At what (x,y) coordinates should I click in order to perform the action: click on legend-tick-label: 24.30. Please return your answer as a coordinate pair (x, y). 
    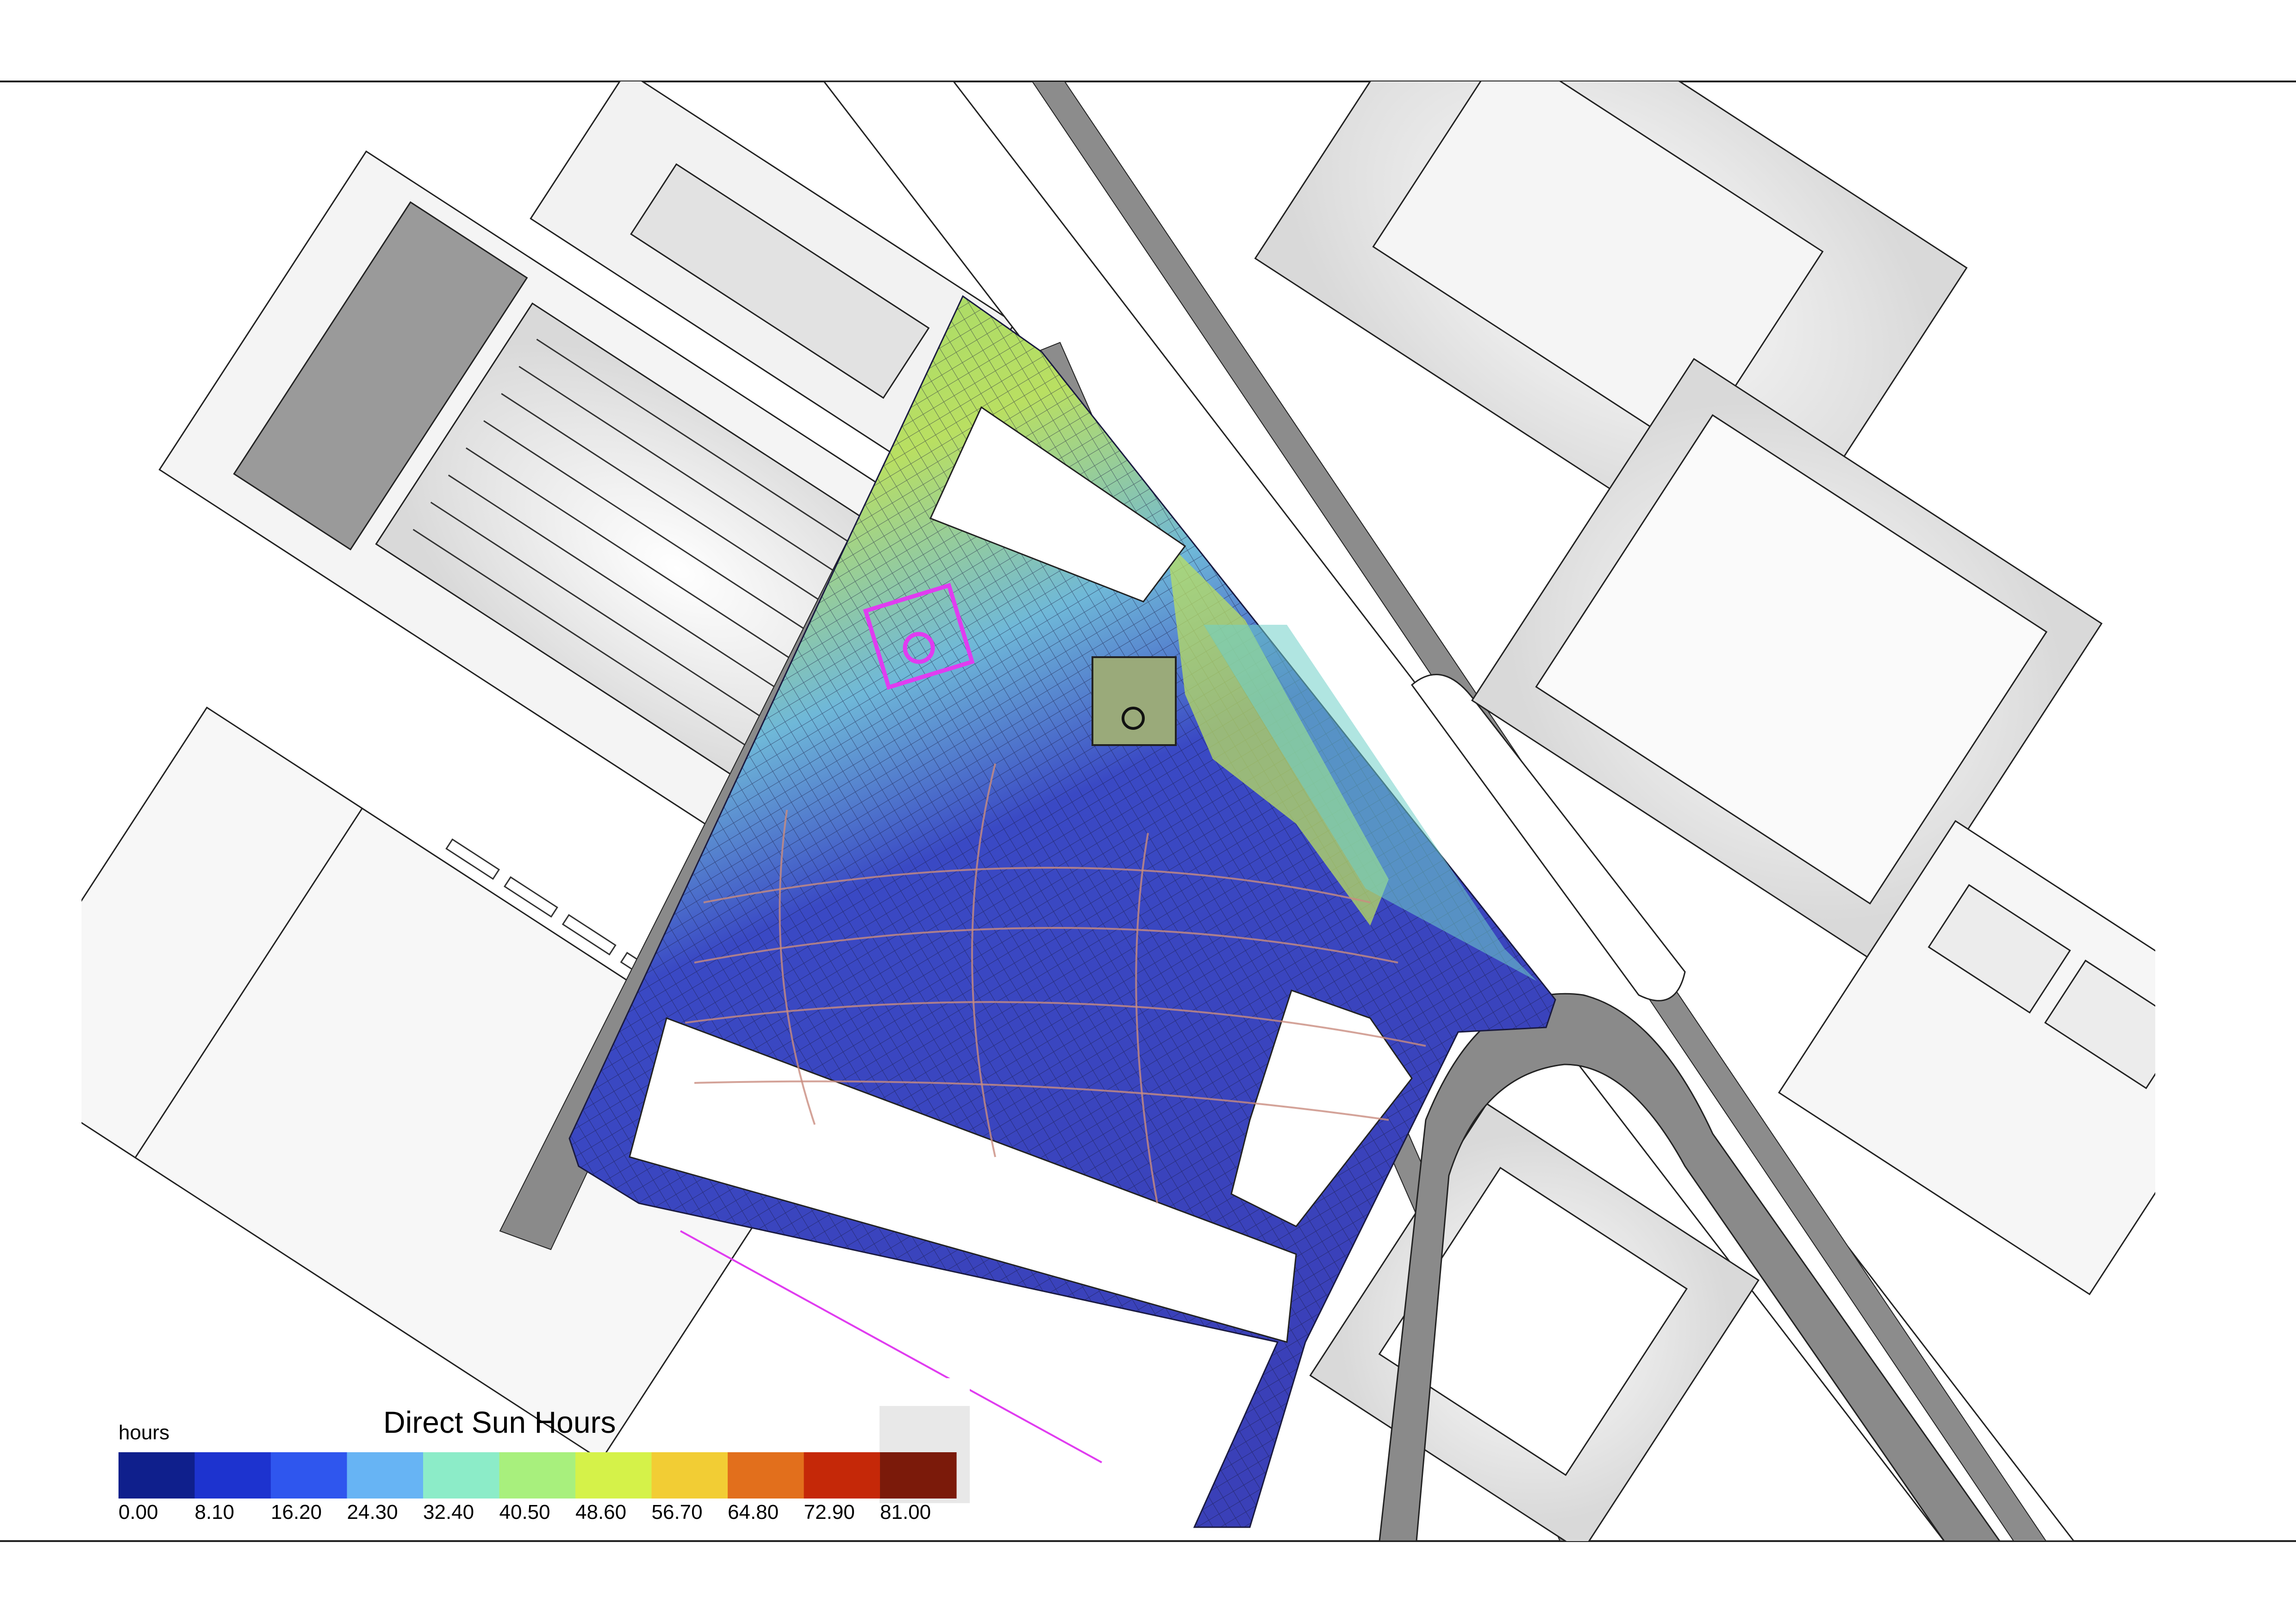
    Looking at the image, I should click on (372, 1512).